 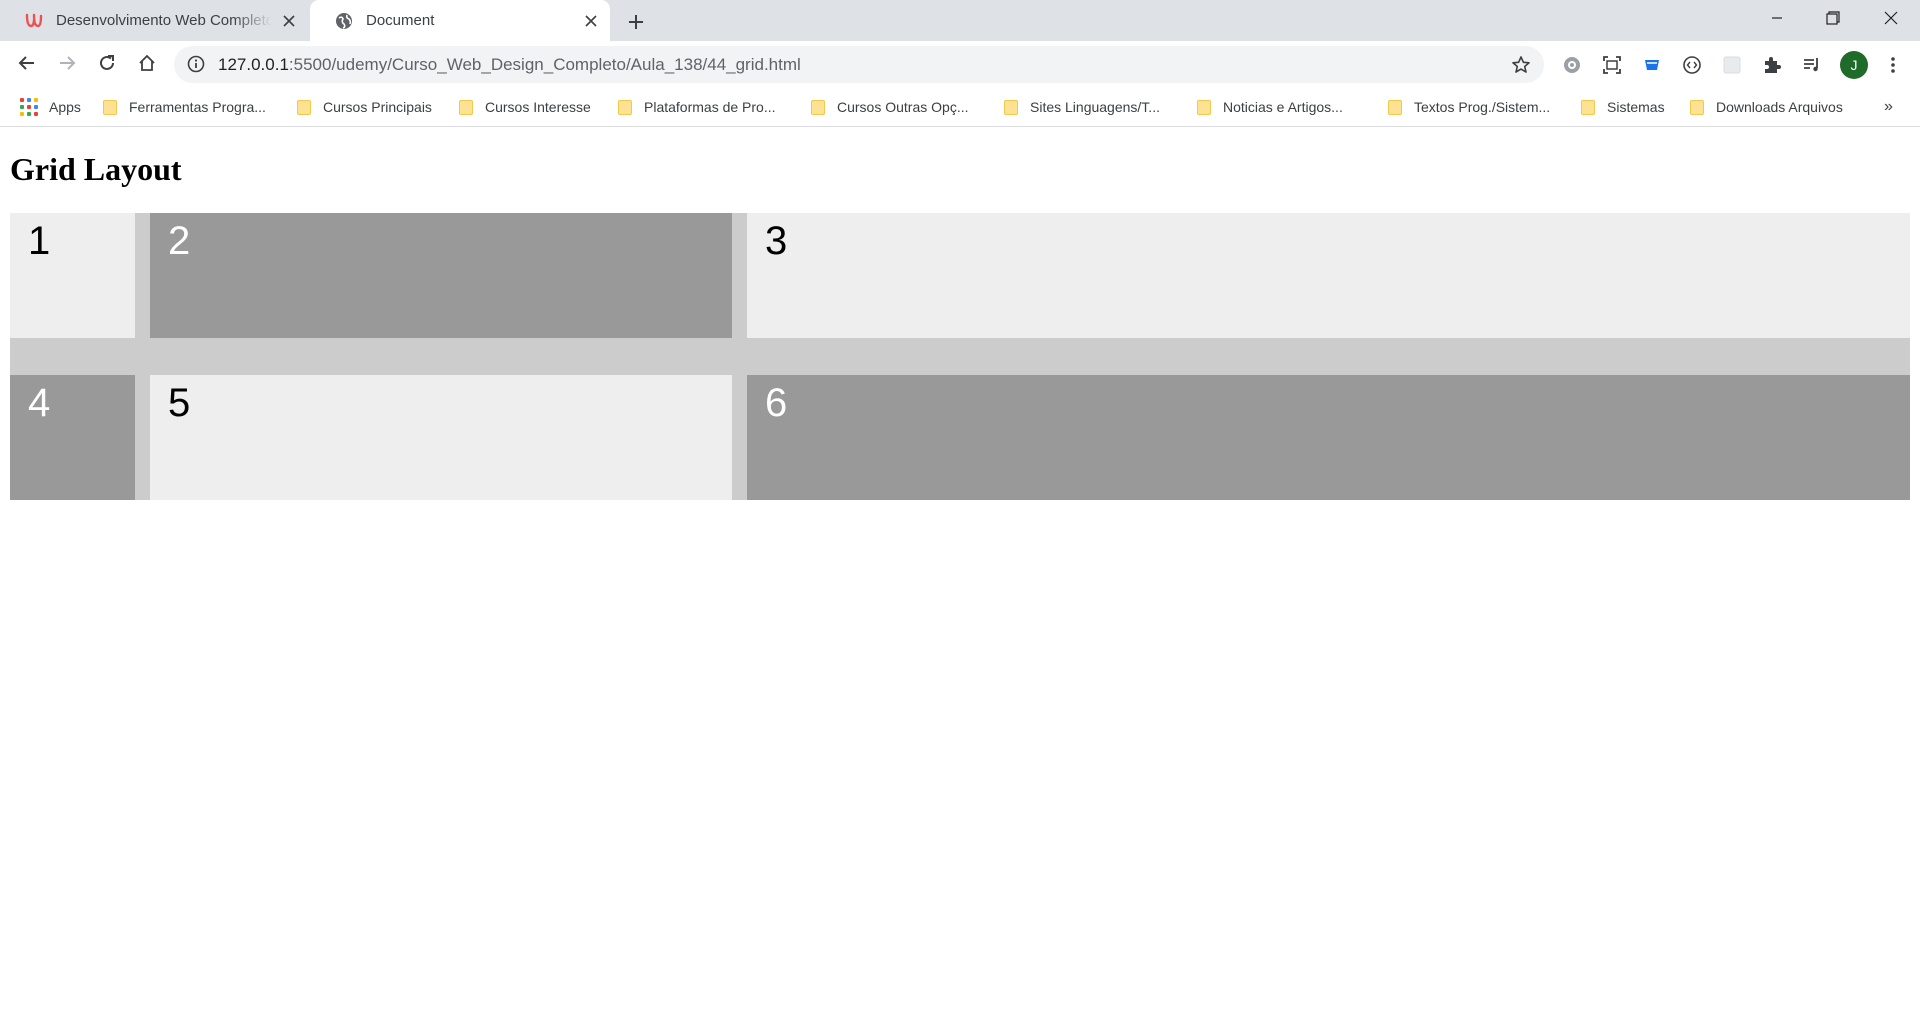 I want to click on bookmark-label: Downloads Arquivos, so click(x=1779, y=107).